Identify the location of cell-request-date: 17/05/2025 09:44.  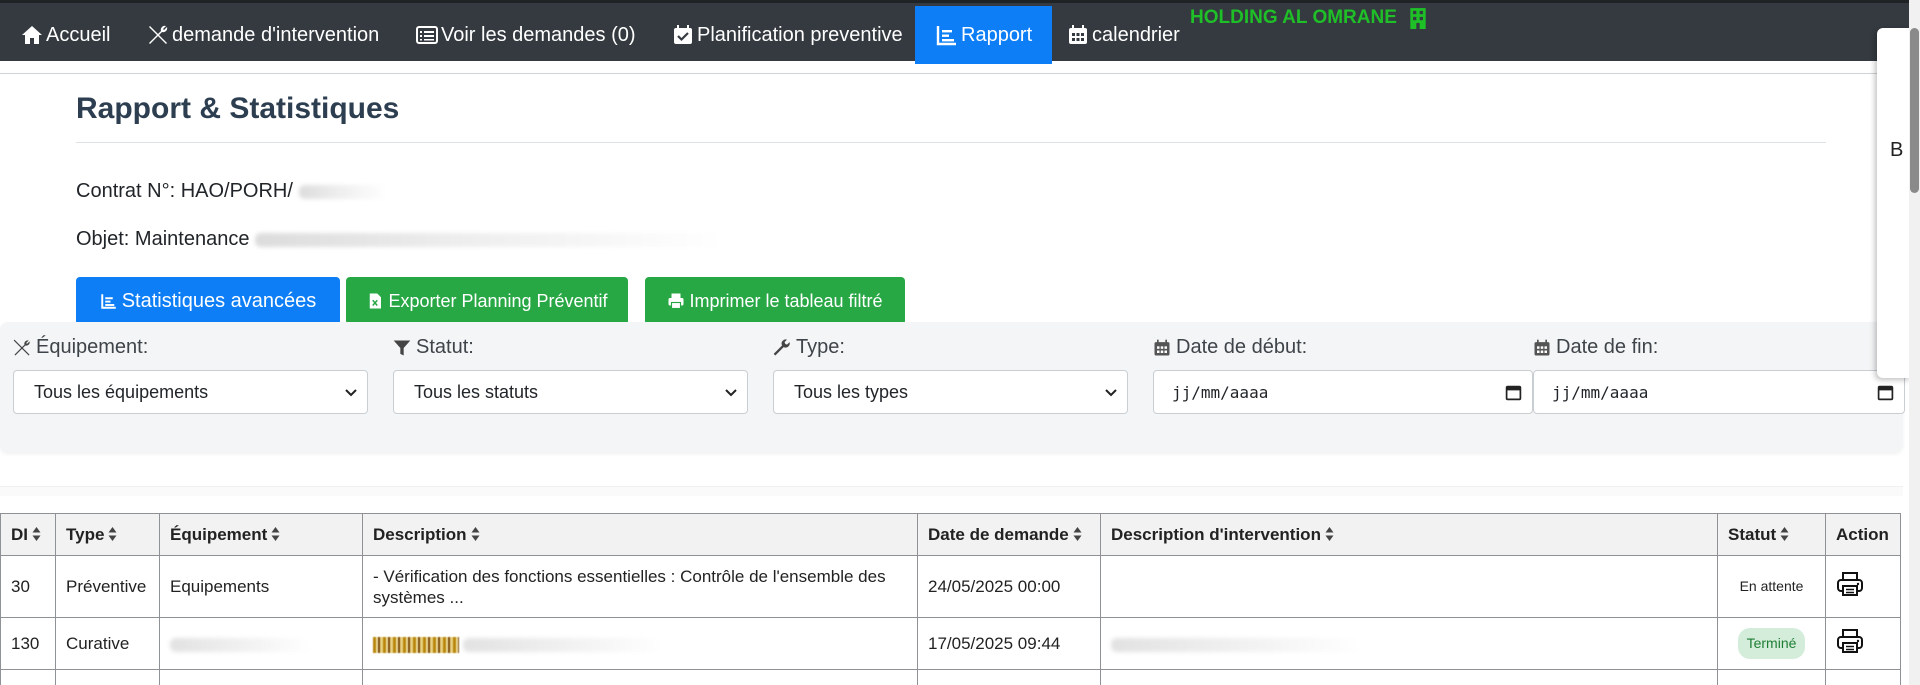
(1009, 643).